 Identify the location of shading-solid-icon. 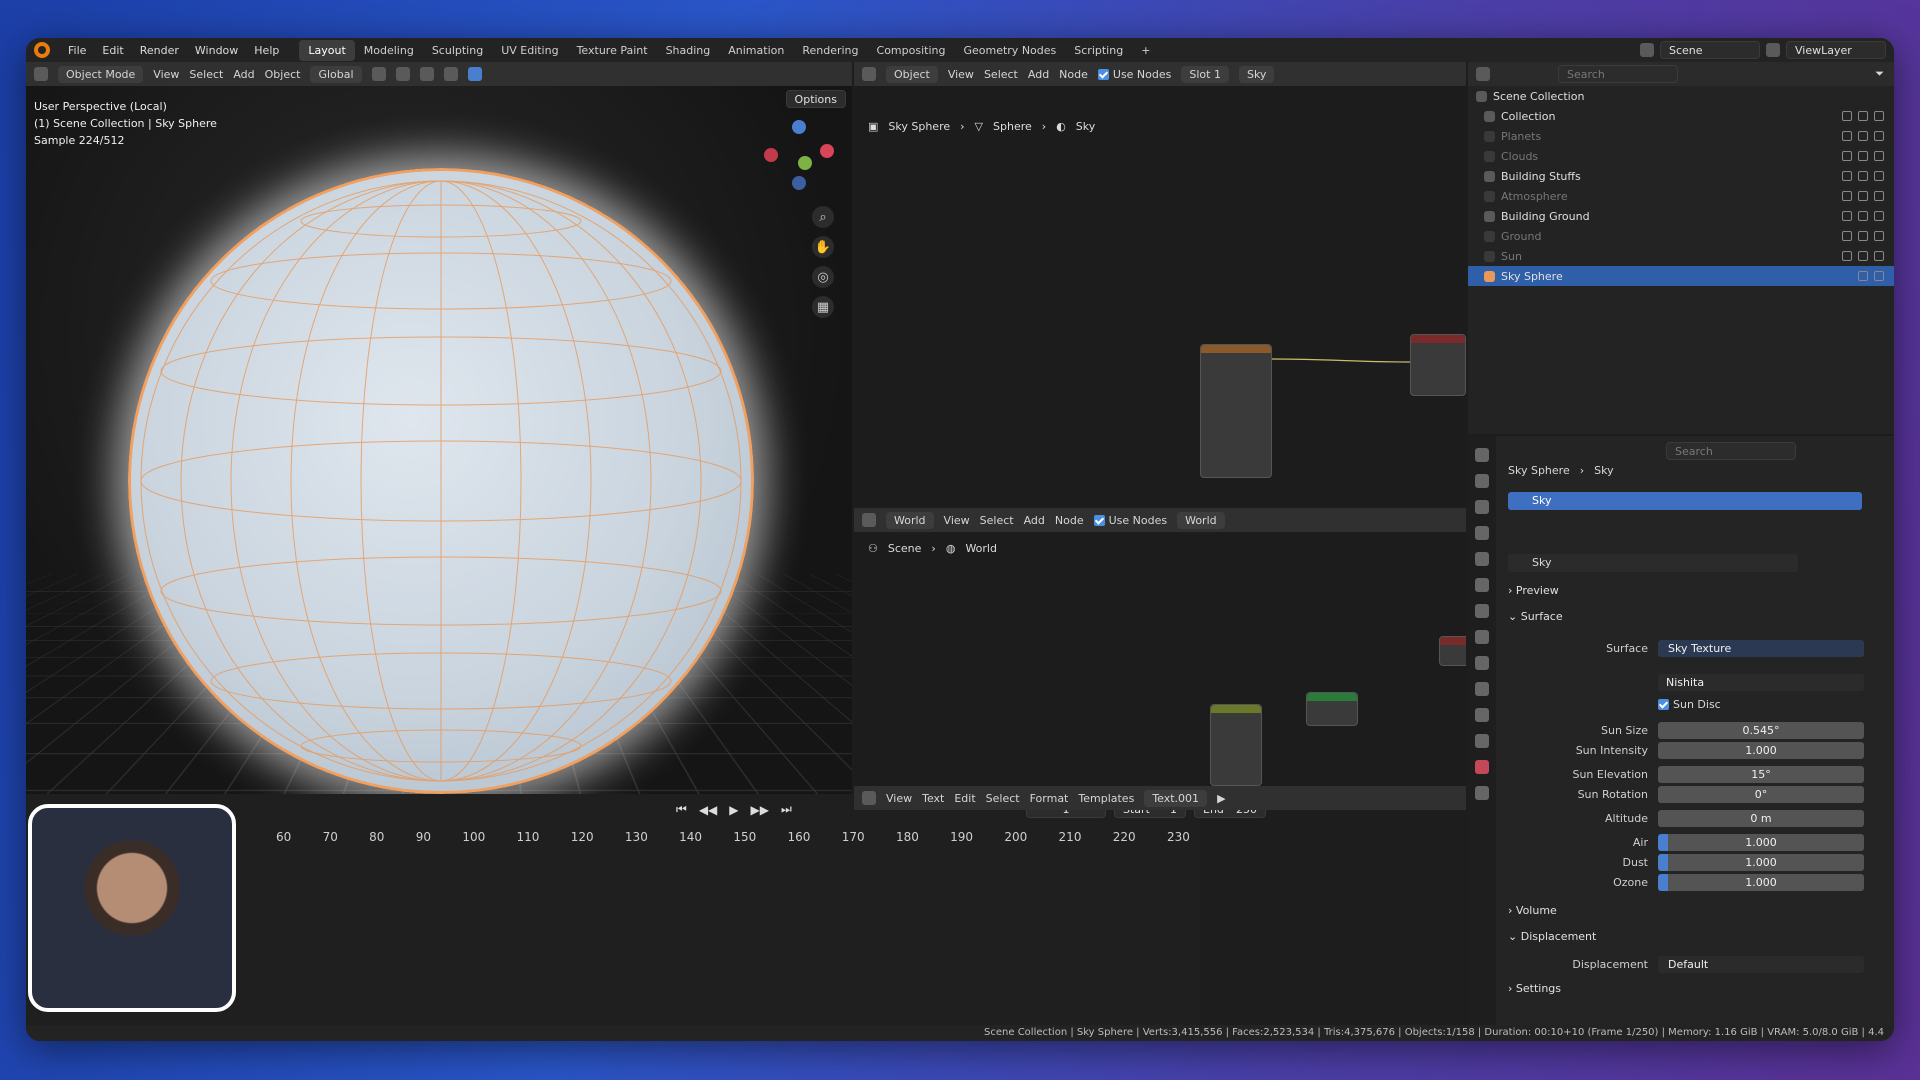
(450, 74).